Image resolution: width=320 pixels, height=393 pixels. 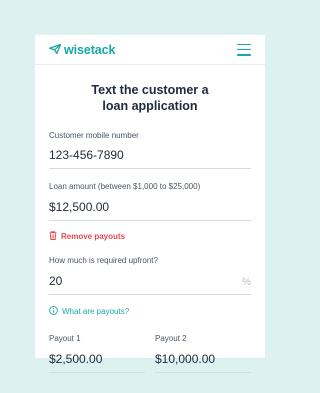 What do you see at coordinates (244, 49) in the screenshot?
I see `hamburger-menu-icon` at bounding box center [244, 49].